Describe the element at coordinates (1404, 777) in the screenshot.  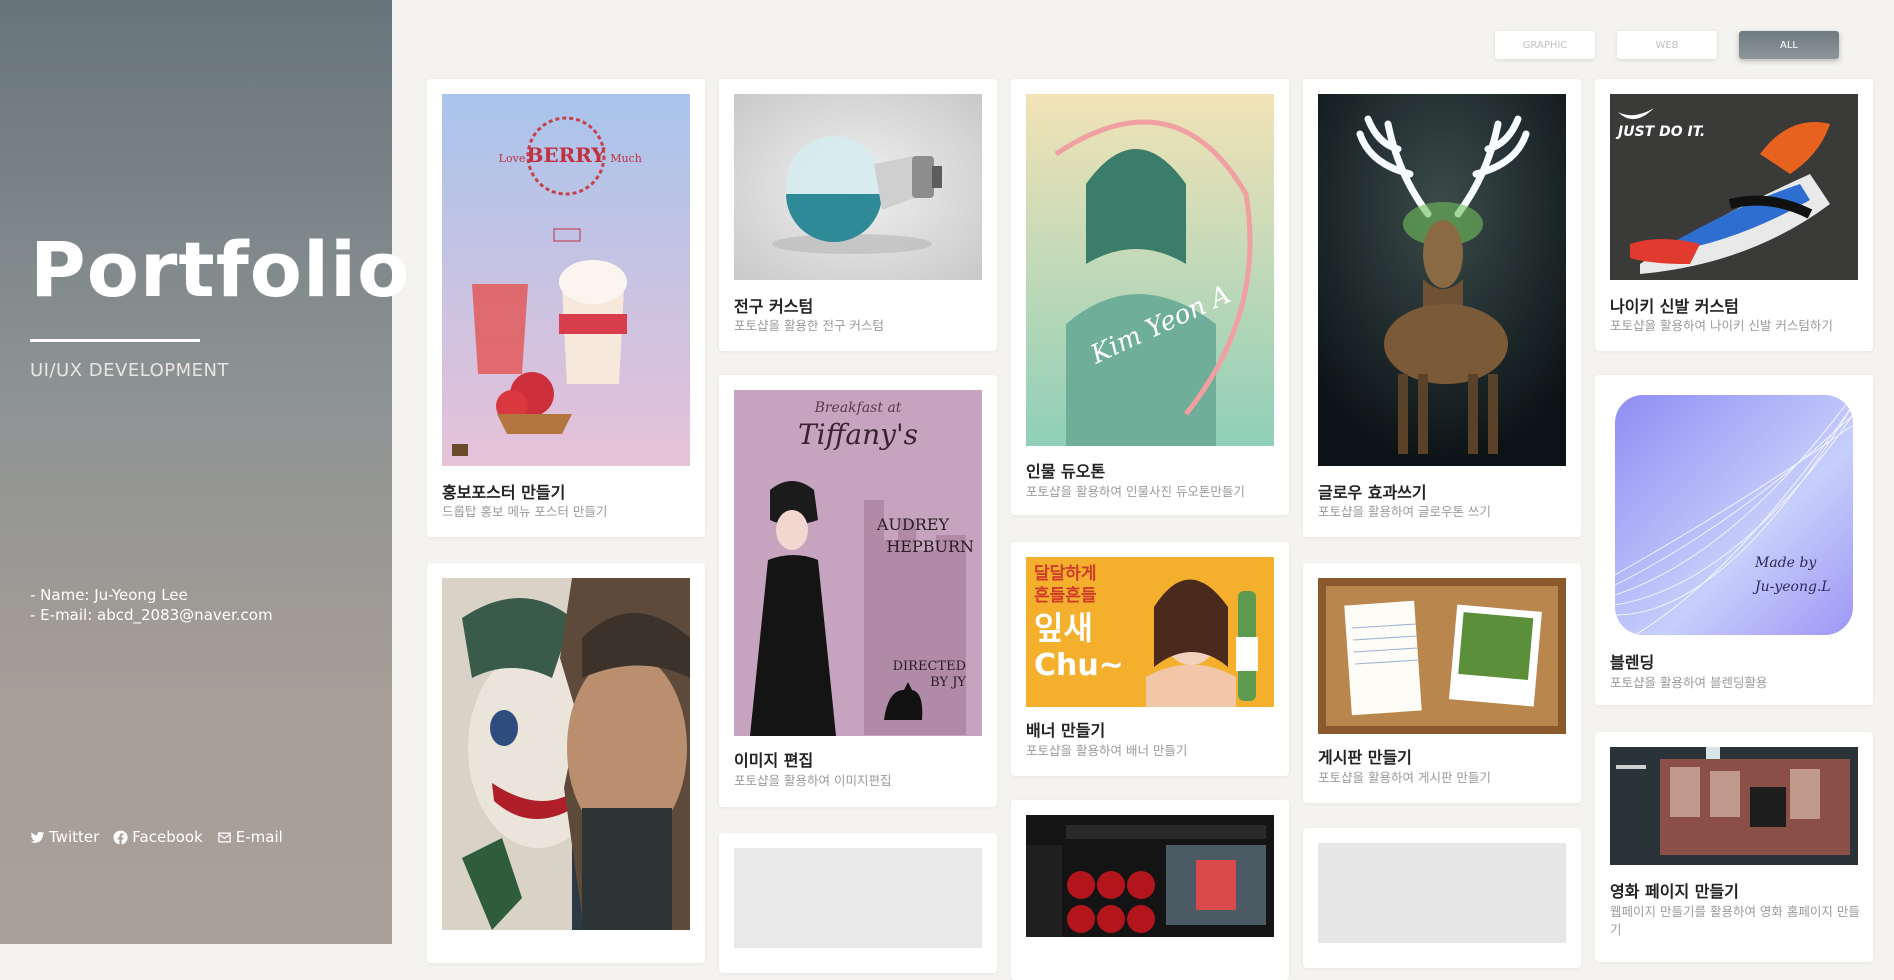
I see `card-description: 포토샵을 활용하여 게시판 만들기` at that location.